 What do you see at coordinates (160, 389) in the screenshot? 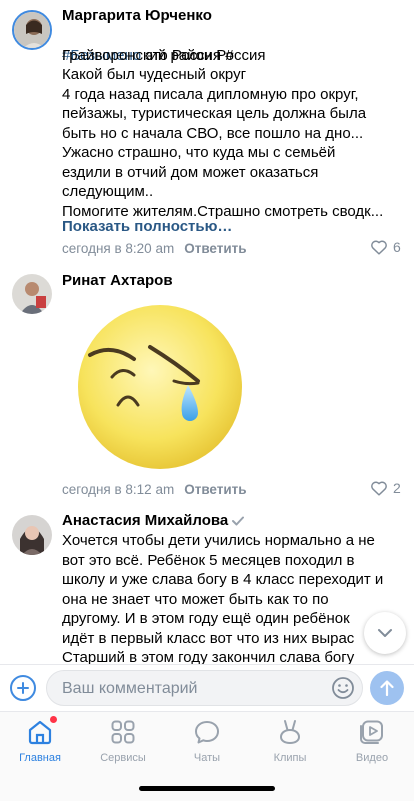
I see `crying-face-sticker` at bounding box center [160, 389].